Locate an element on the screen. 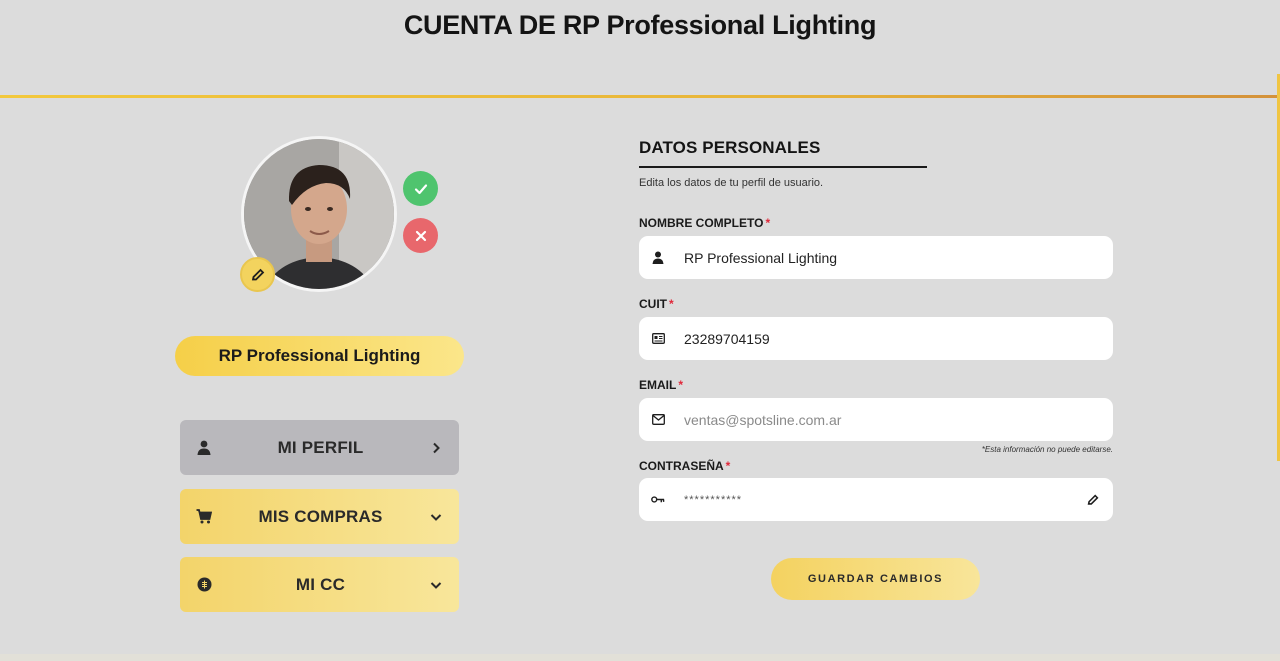 The width and height of the screenshot is (1280, 661). section-subtitle: Edita los datos de tu perfil de usuario. is located at coordinates (731, 183).